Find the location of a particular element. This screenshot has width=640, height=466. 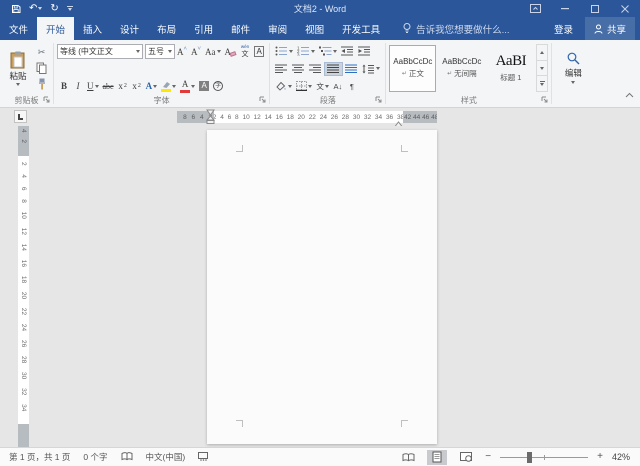

style-no-spacing: AaBbCcDc ↵ 无间隔 is located at coordinates (461, 68).